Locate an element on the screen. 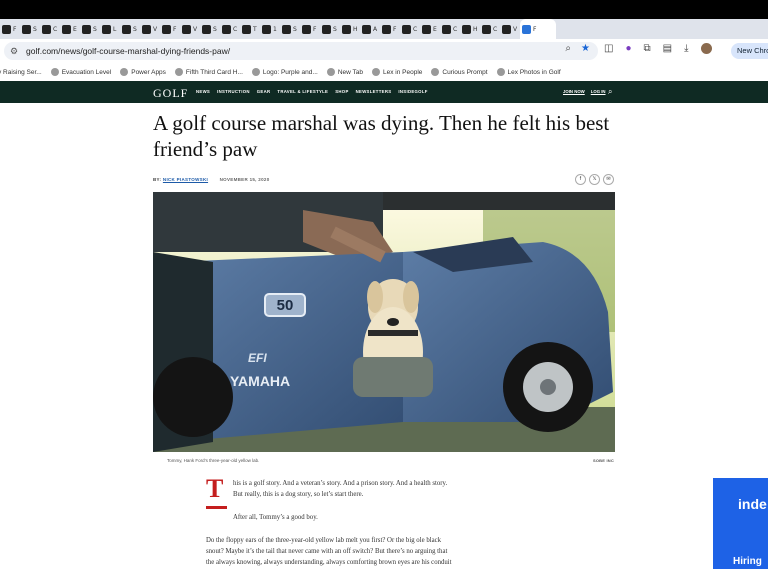  bookmark-label: Lex in People is located at coordinates (402, 72).